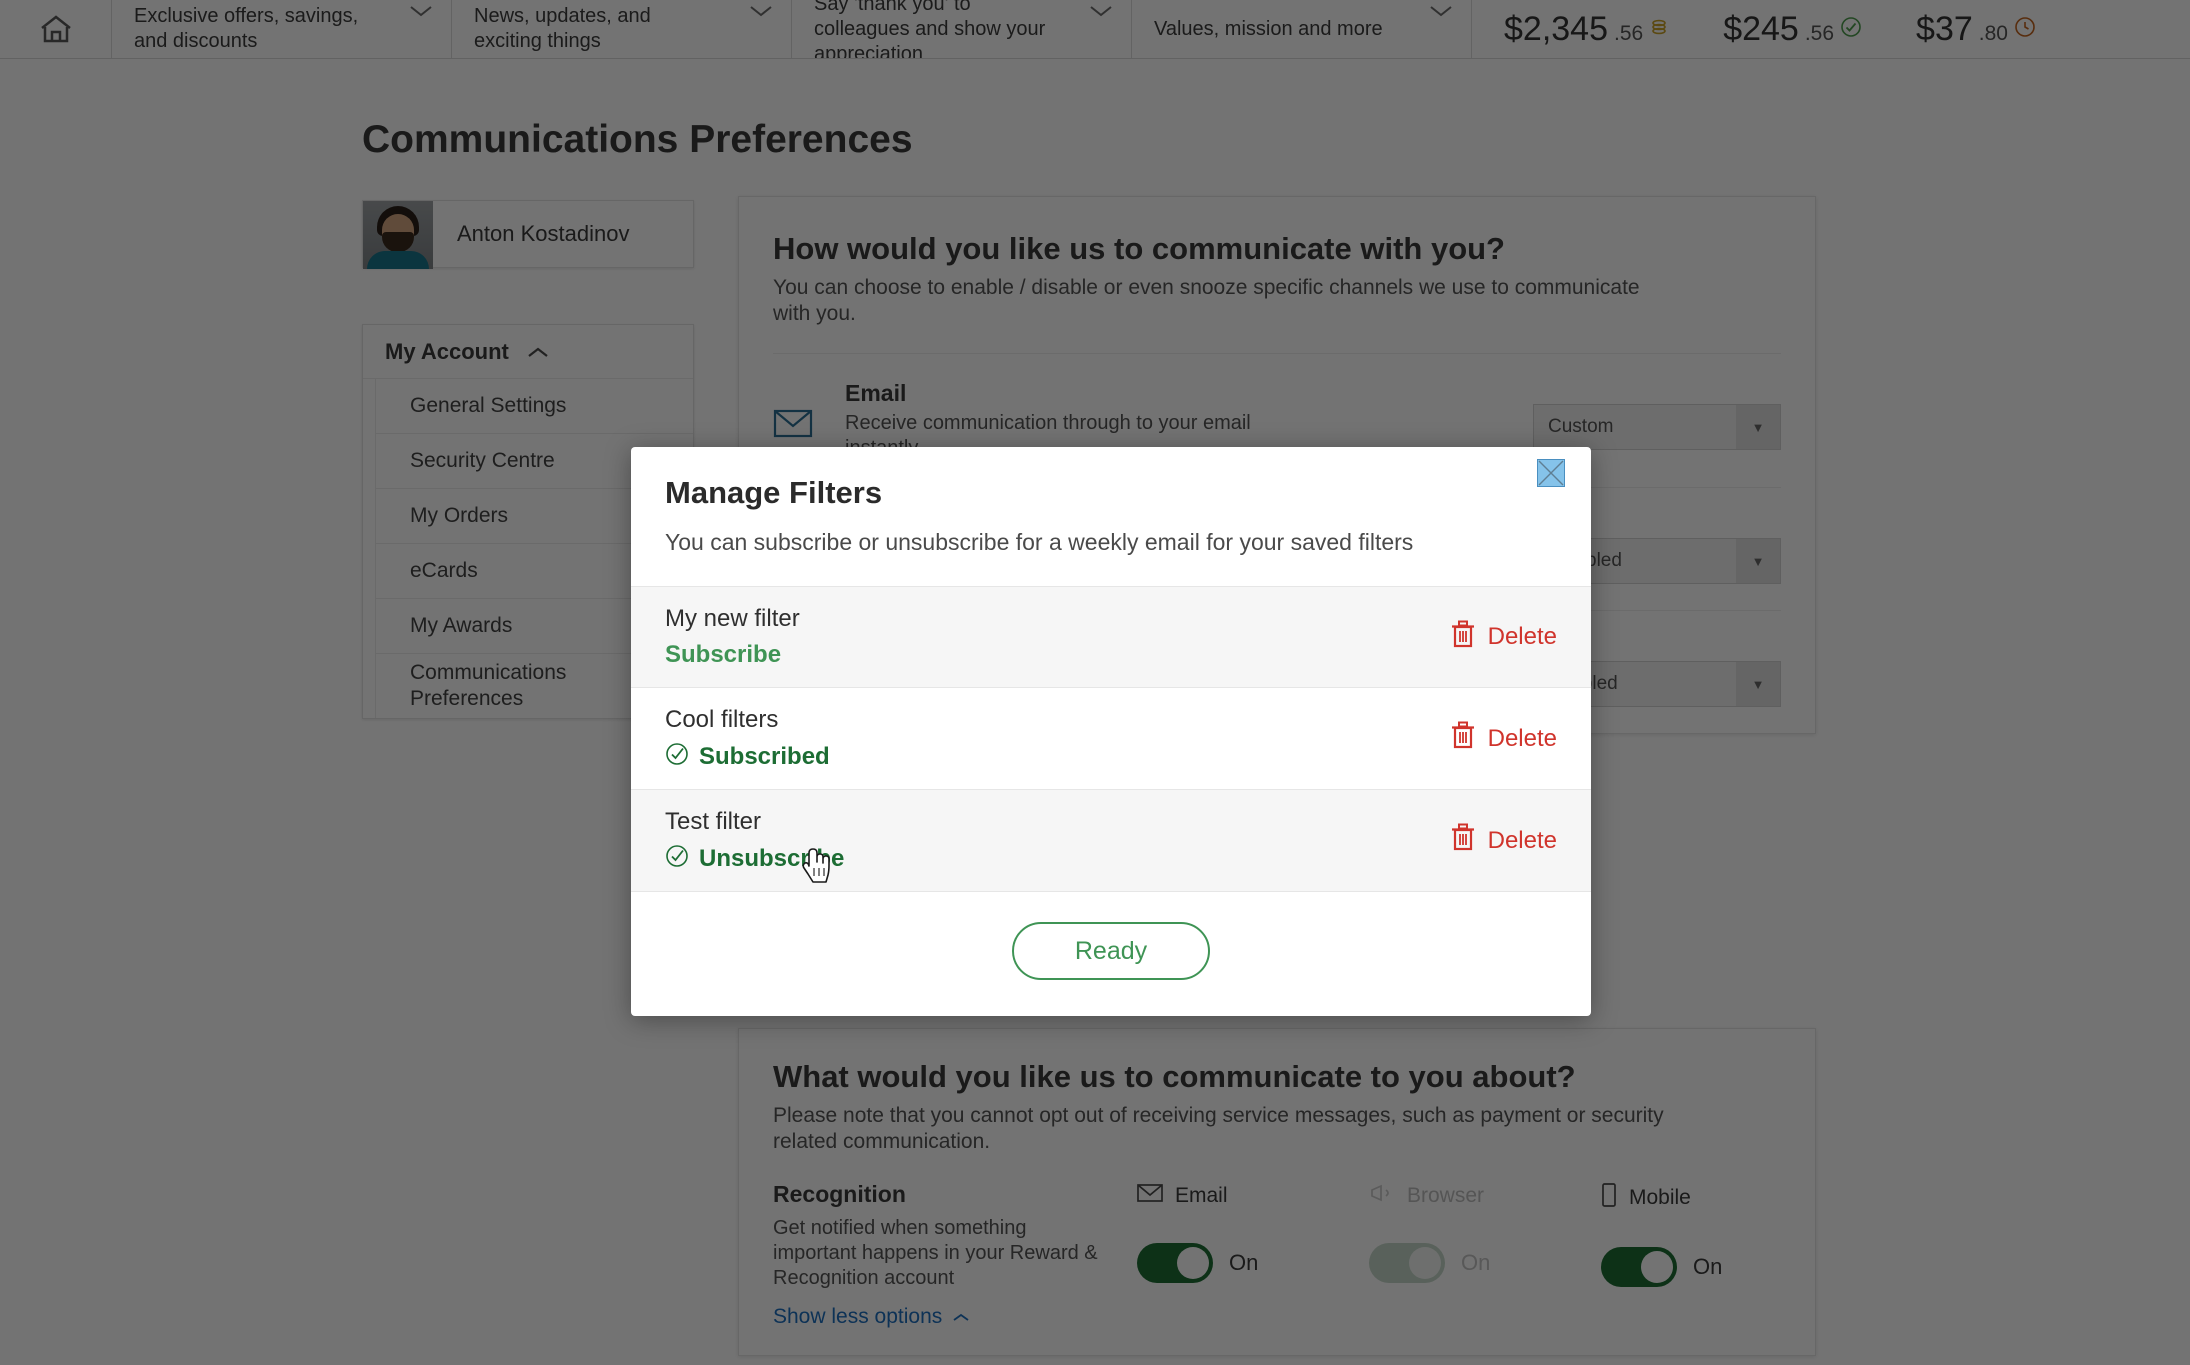 This screenshot has width=2190, height=1365. I want to click on filter-name: Test filter, so click(713, 821).